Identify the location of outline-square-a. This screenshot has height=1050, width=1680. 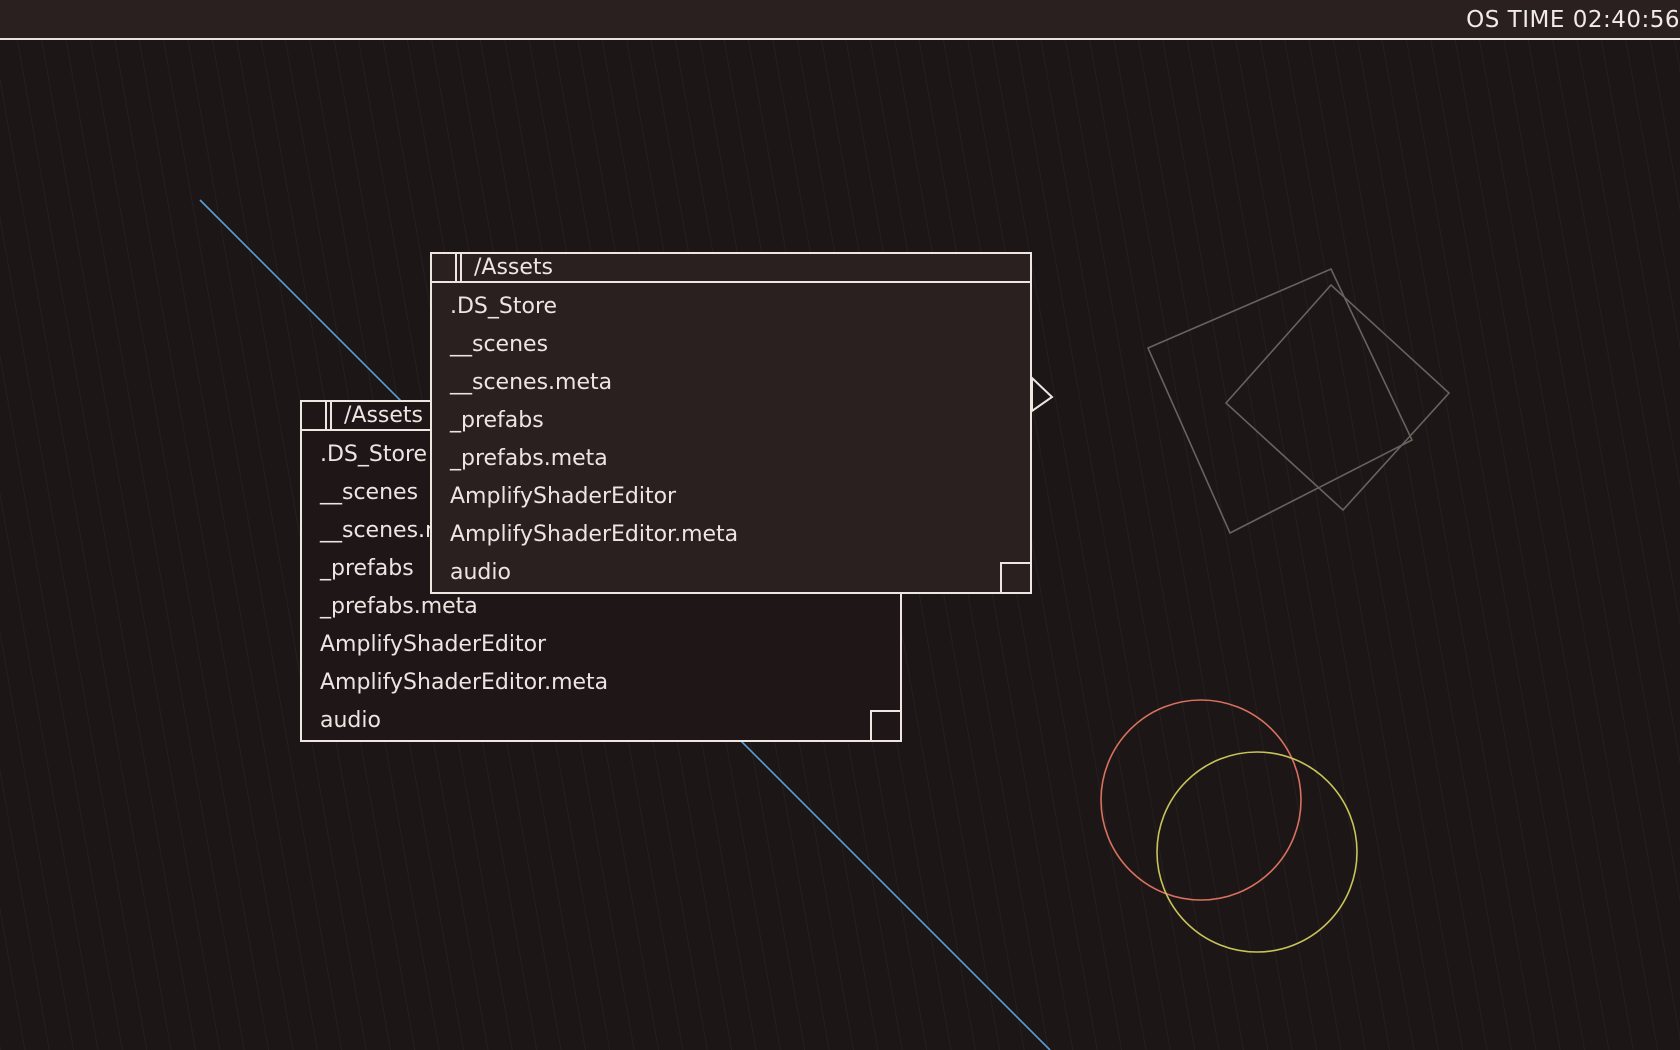
(1280, 401).